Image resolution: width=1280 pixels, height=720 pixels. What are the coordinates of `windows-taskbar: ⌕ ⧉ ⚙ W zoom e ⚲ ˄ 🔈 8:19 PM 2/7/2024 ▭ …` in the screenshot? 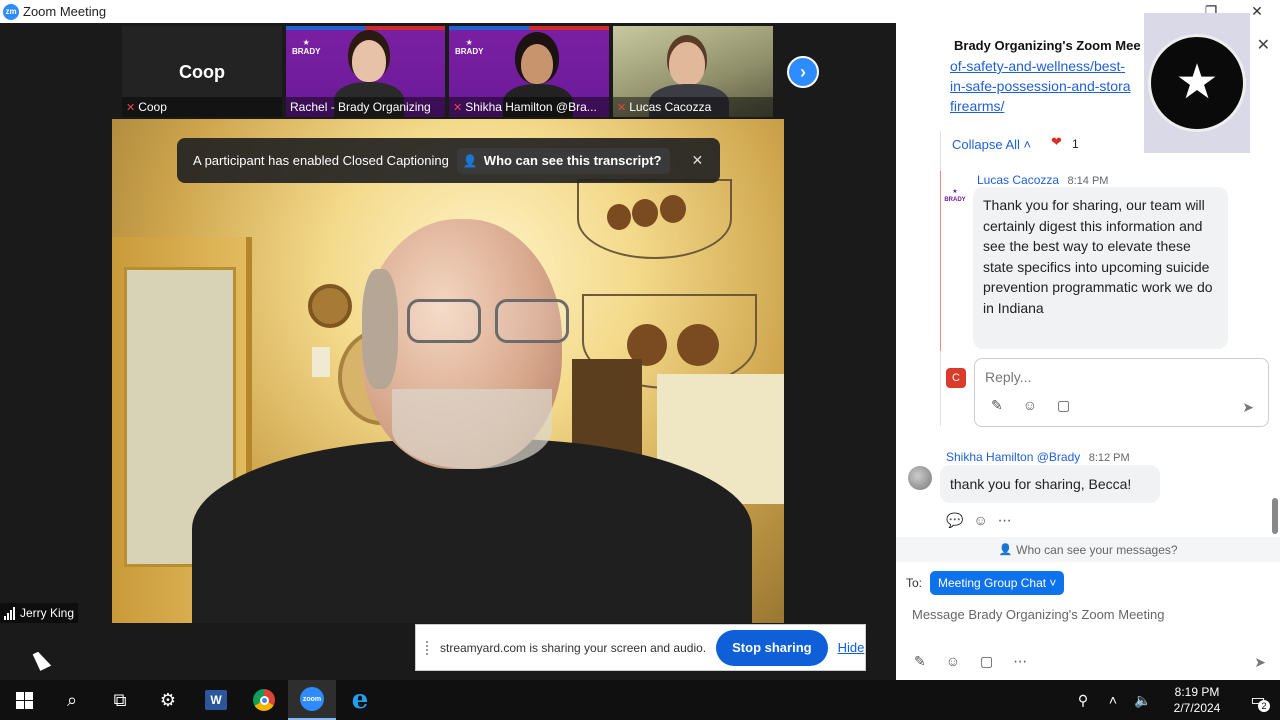 It's located at (640, 700).